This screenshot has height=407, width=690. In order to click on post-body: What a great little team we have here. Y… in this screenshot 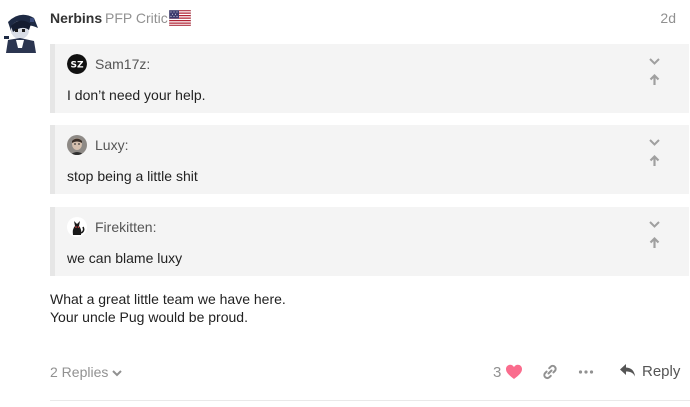, I will do `click(168, 308)`.